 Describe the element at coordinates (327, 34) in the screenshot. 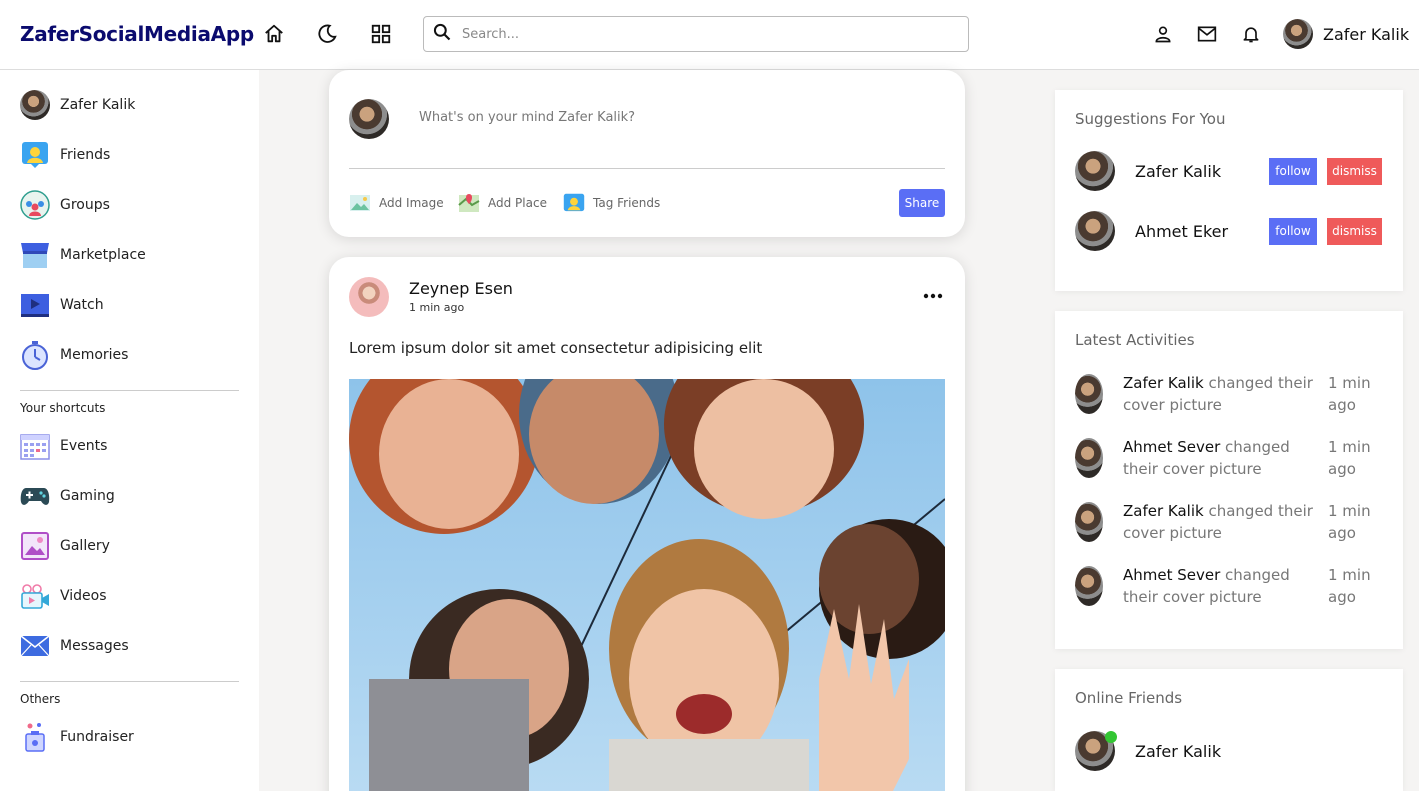

I see `dark-mode-icon` at that location.